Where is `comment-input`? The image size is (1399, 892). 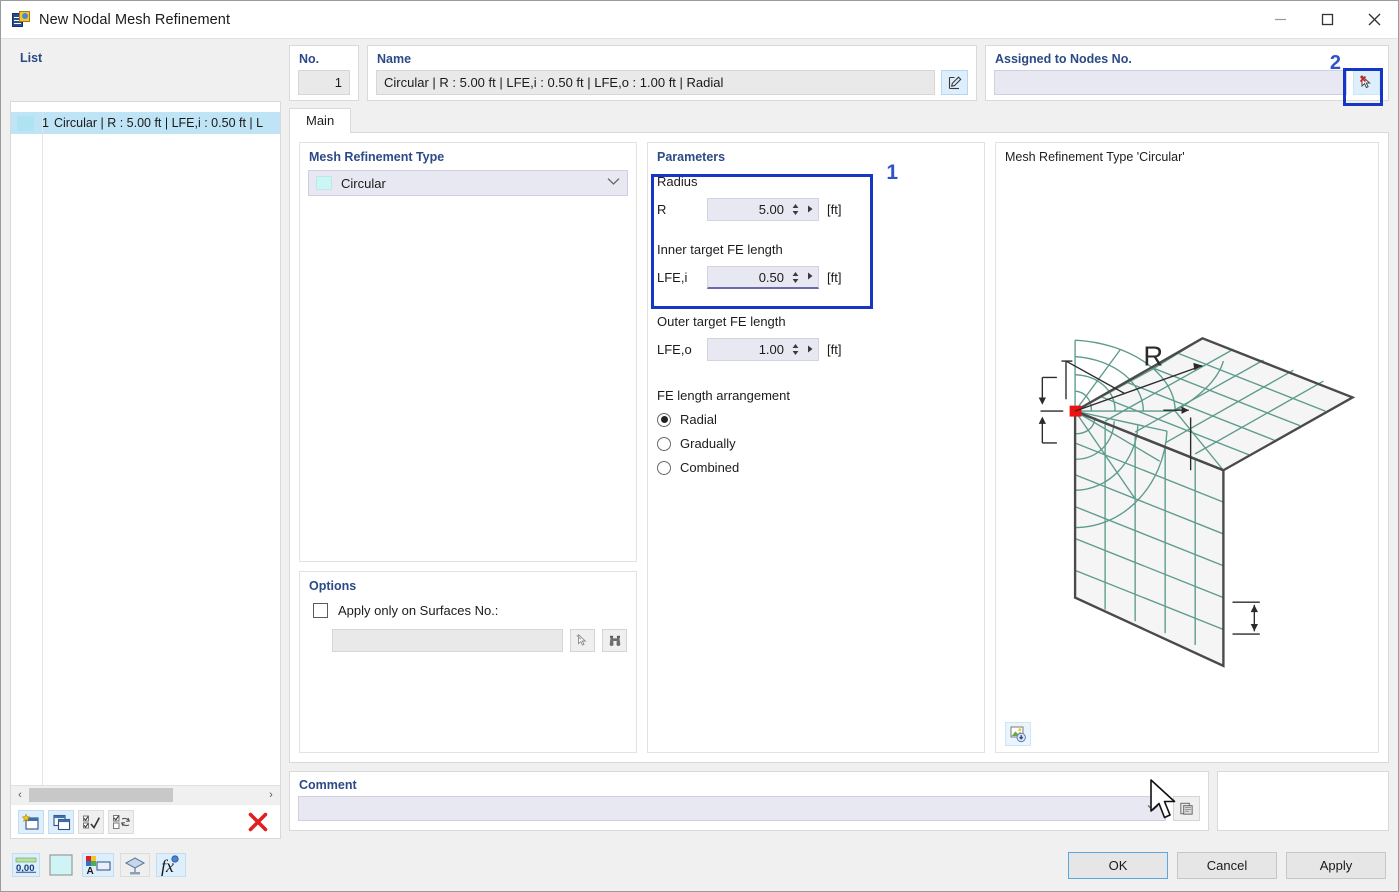
comment-input is located at coordinates (732, 808).